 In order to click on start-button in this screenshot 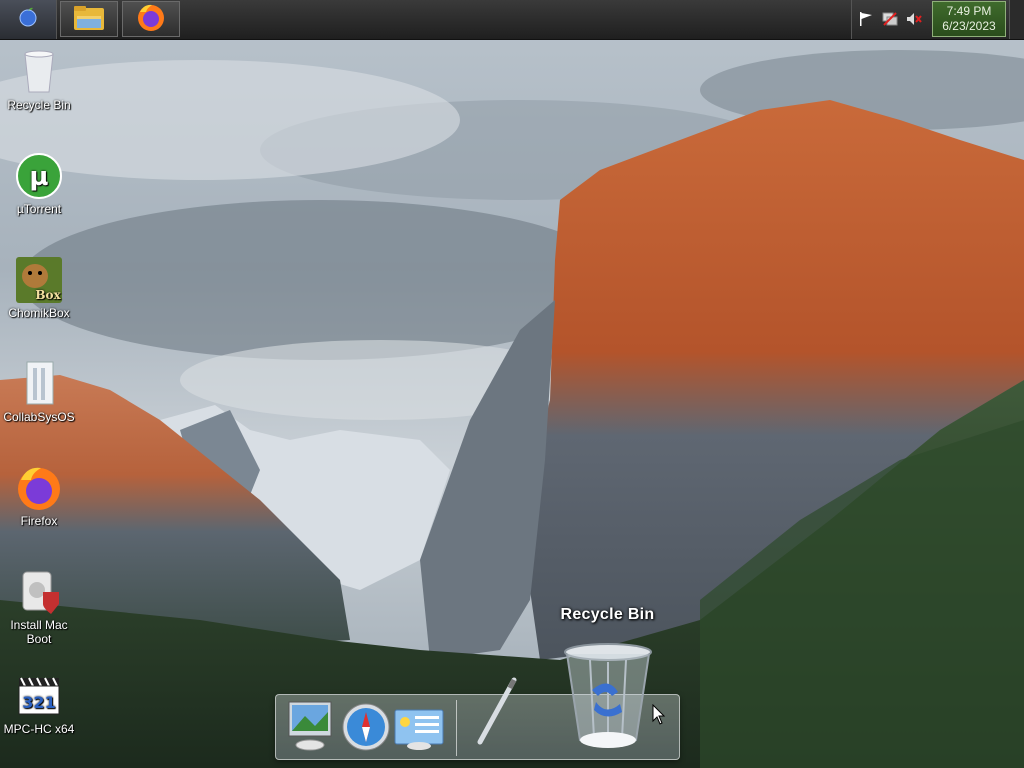, I will do `click(28, 19)`.